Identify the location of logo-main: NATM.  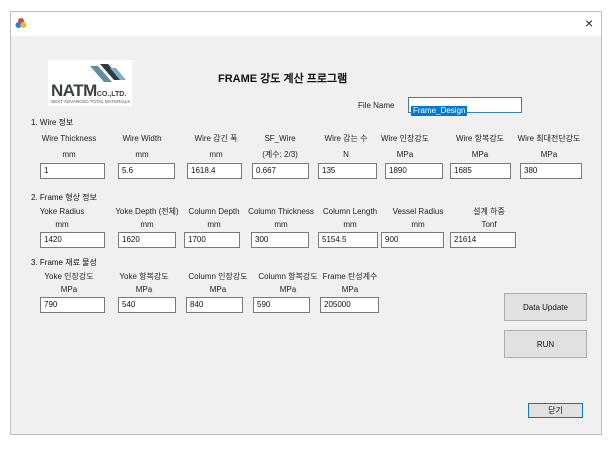
(74, 90).